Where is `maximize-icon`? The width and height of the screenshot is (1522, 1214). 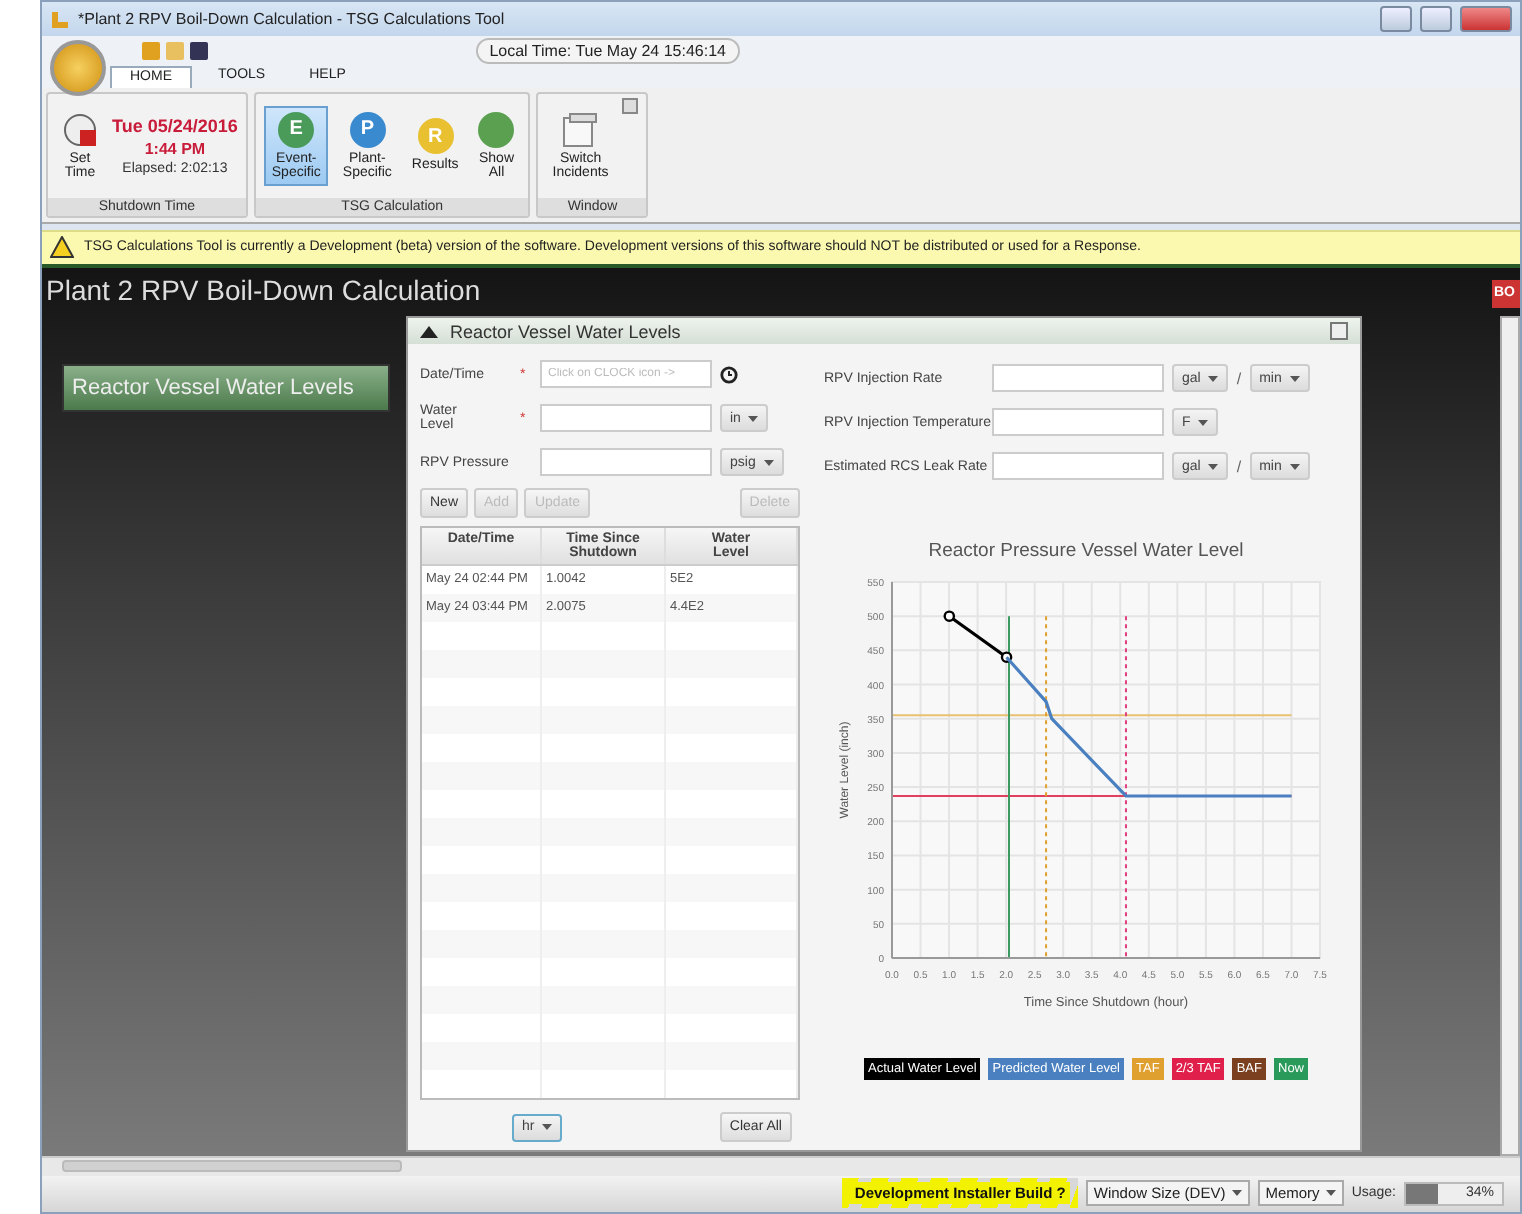
maximize-icon is located at coordinates (1339, 331).